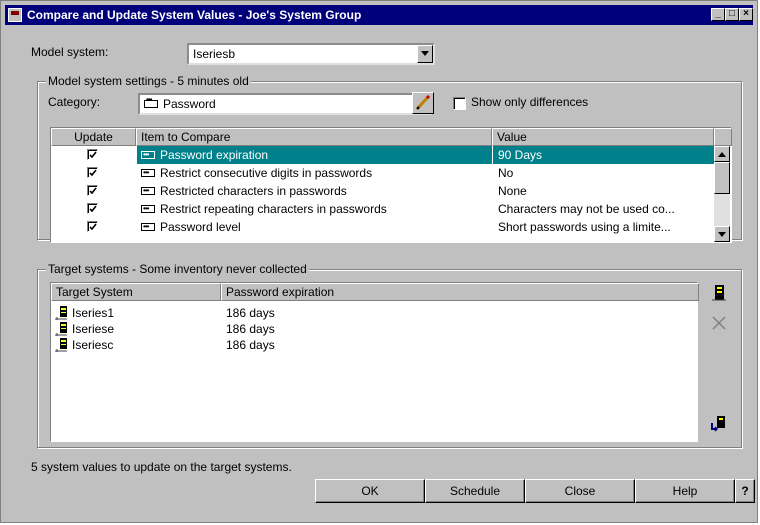  I want to click on item-label: Restricted characters in passwords, so click(253, 191).